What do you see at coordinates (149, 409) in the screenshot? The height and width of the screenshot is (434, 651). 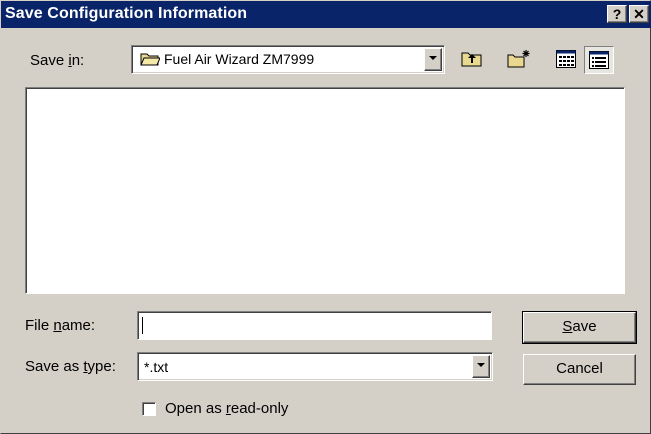 I see `read-only-checkbox` at bounding box center [149, 409].